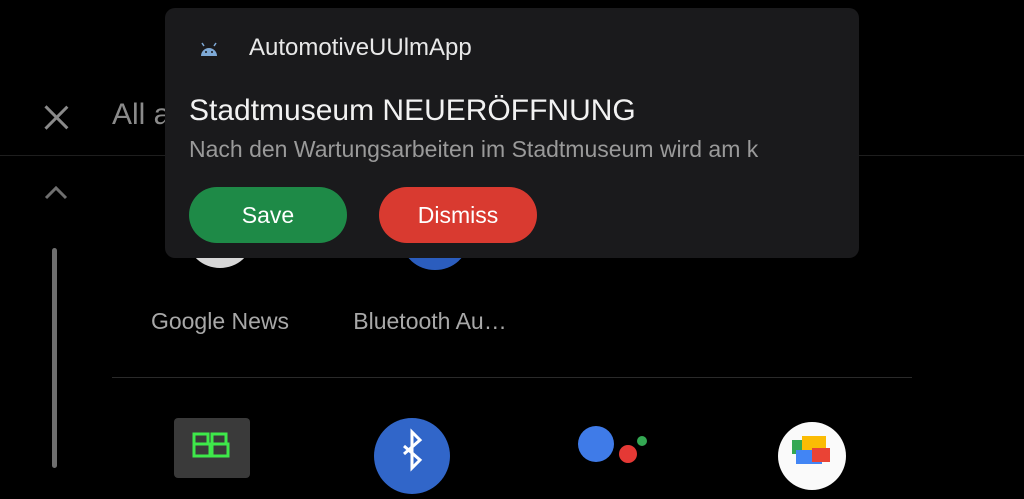  I want to click on google-photos-icon, so click(812, 456).